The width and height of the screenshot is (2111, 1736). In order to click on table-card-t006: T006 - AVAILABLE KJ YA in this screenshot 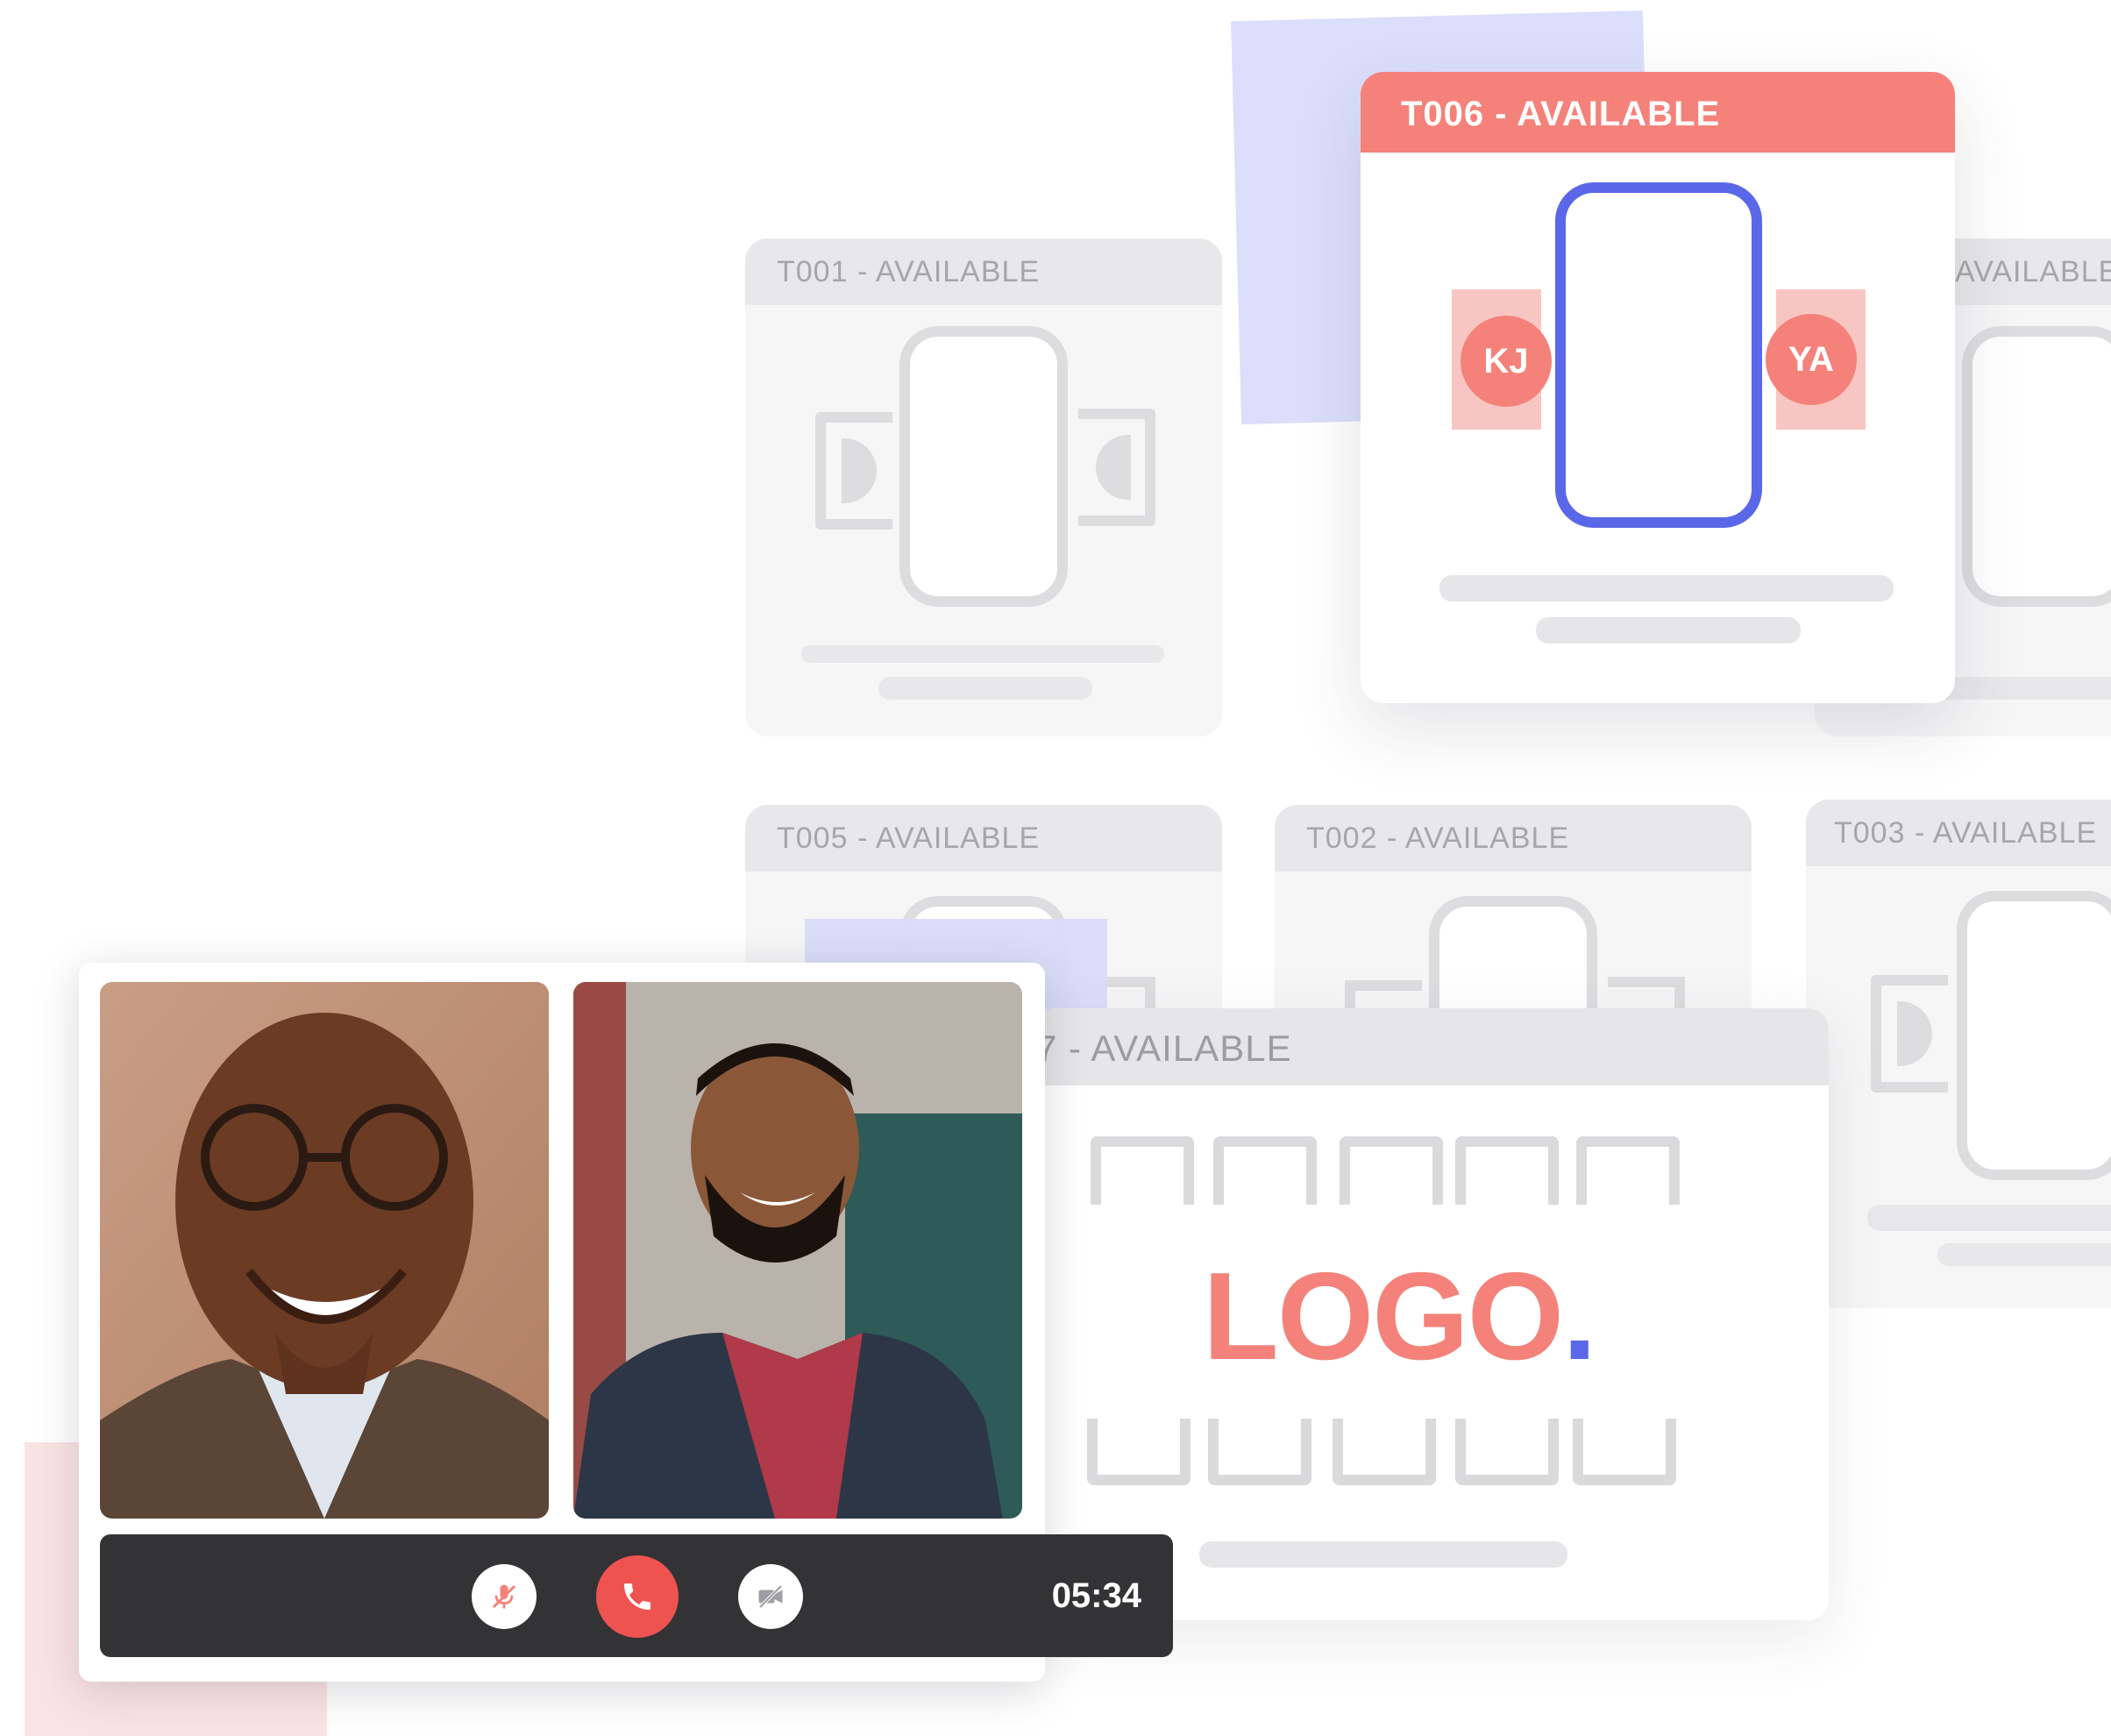, I will do `click(1658, 387)`.